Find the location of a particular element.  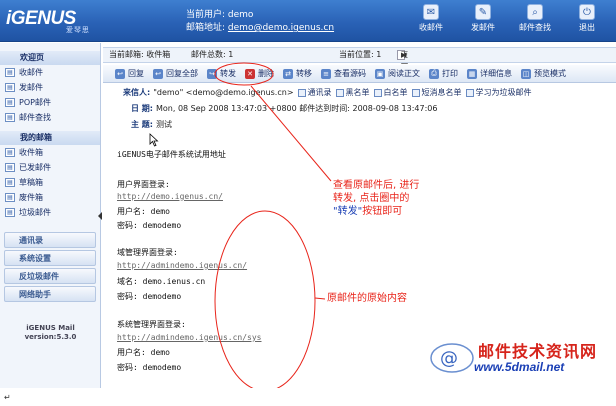

top-search-button: ⌕ 邮件查找 is located at coordinates (535, 21).